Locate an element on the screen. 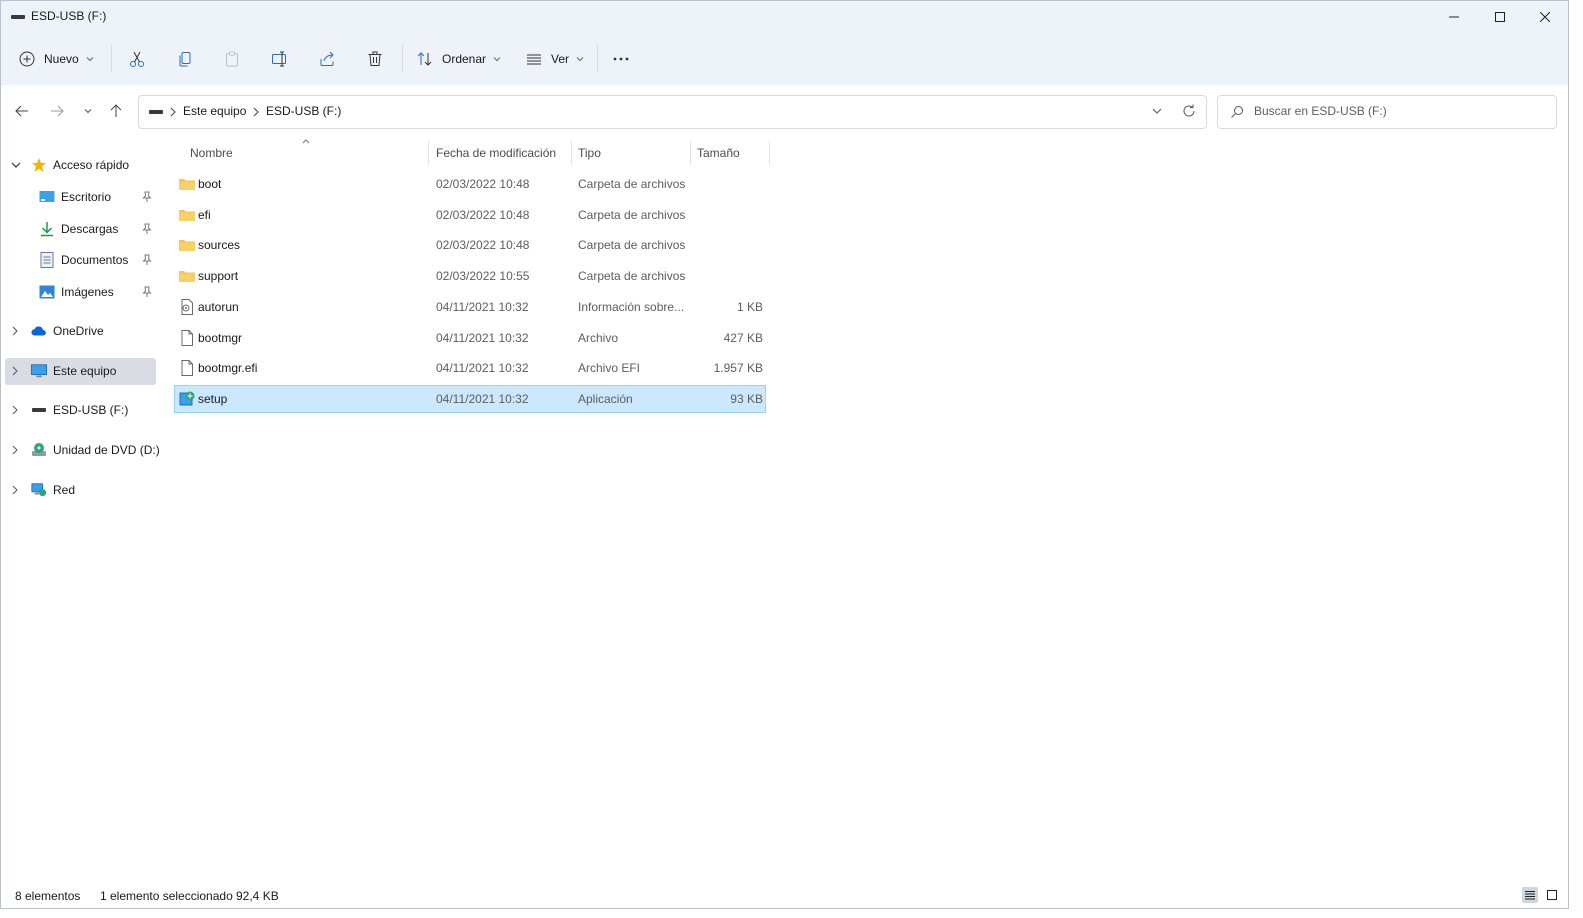 Image resolution: width=1583 pixels, height=918 pixels. sidebar-item-onedrive: OneDrive is located at coordinates (58, 331).